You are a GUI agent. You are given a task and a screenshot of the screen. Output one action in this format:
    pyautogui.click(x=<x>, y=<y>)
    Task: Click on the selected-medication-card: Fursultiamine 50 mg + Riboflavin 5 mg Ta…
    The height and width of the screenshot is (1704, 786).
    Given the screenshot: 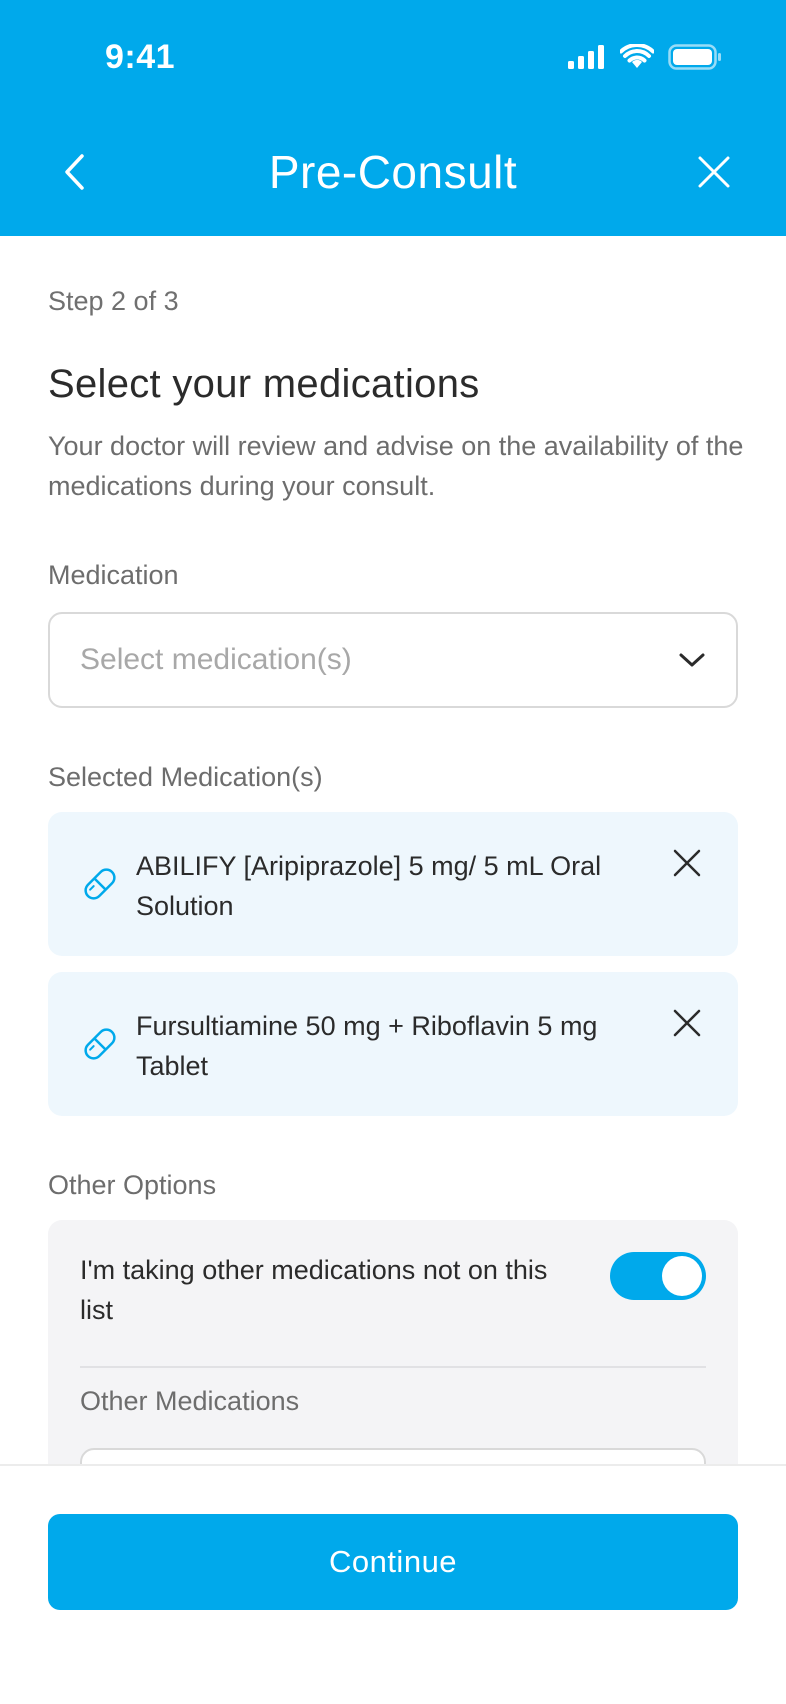 What is the action you would take?
    pyautogui.click(x=393, y=1044)
    